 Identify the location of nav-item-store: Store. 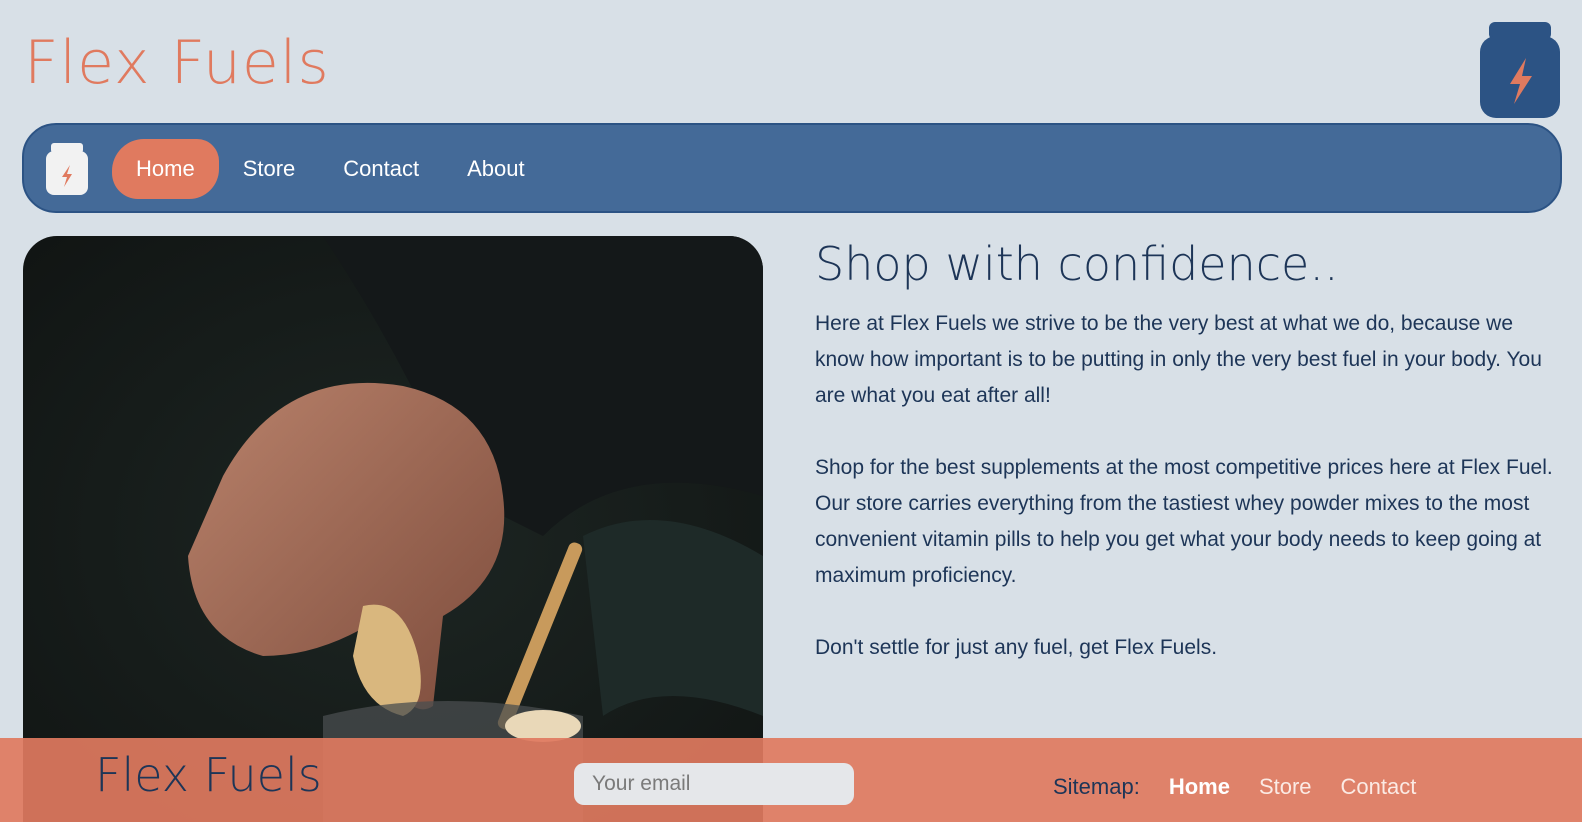
(269, 169).